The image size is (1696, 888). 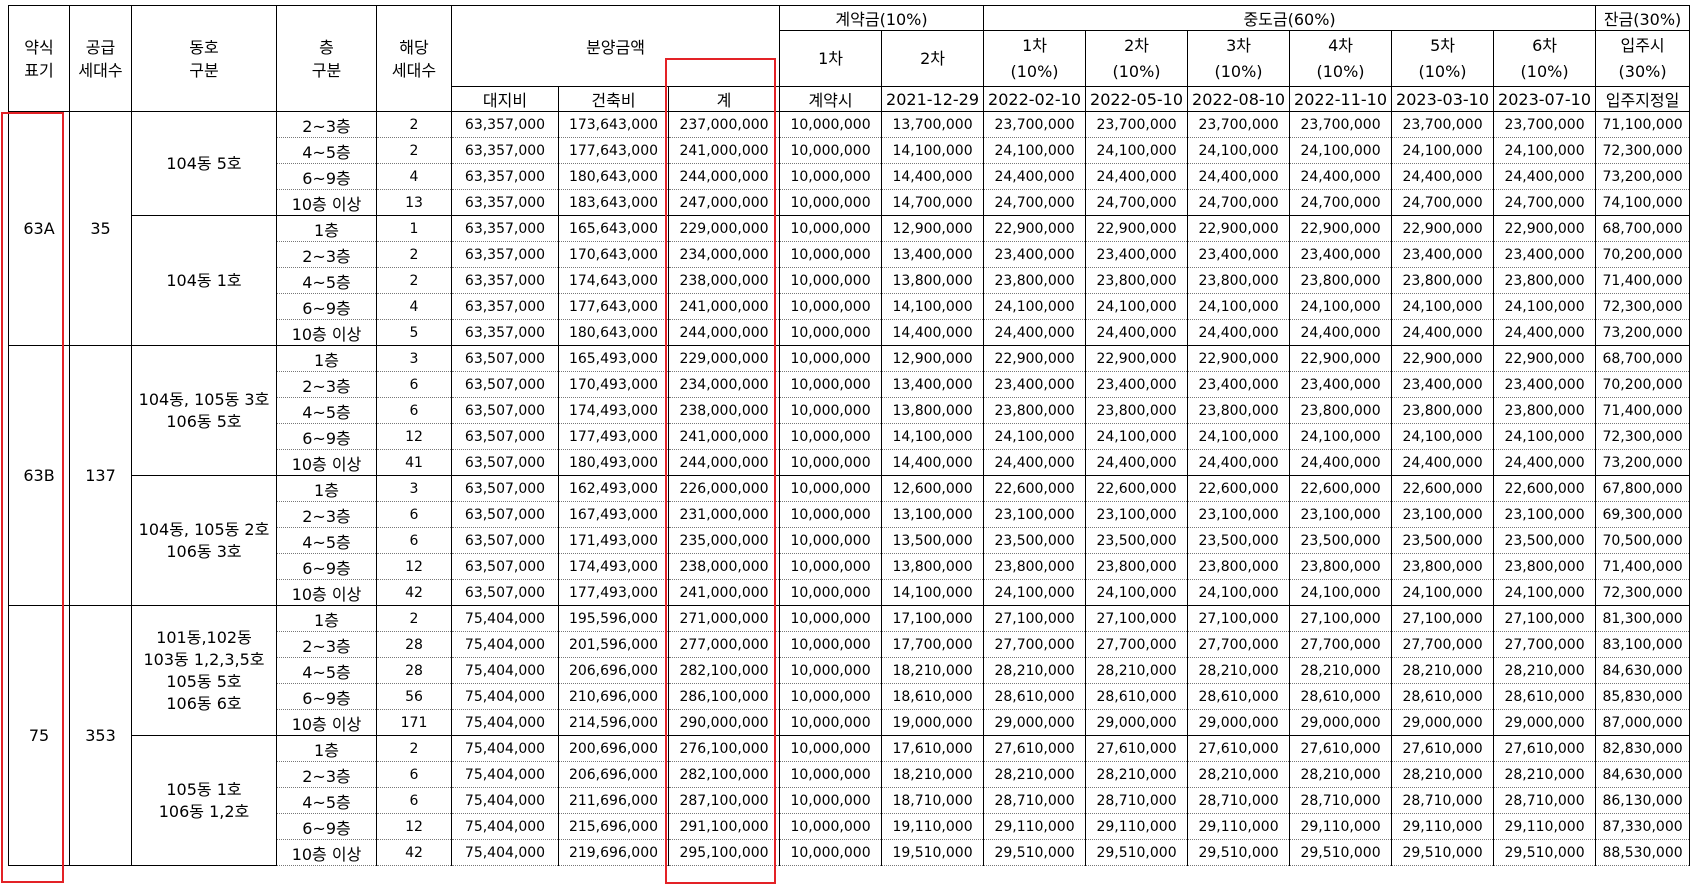 What do you see at coordinates (100, 735) in the screenshot?
I see `supply-units: 353` at bounding box center [100, 735].